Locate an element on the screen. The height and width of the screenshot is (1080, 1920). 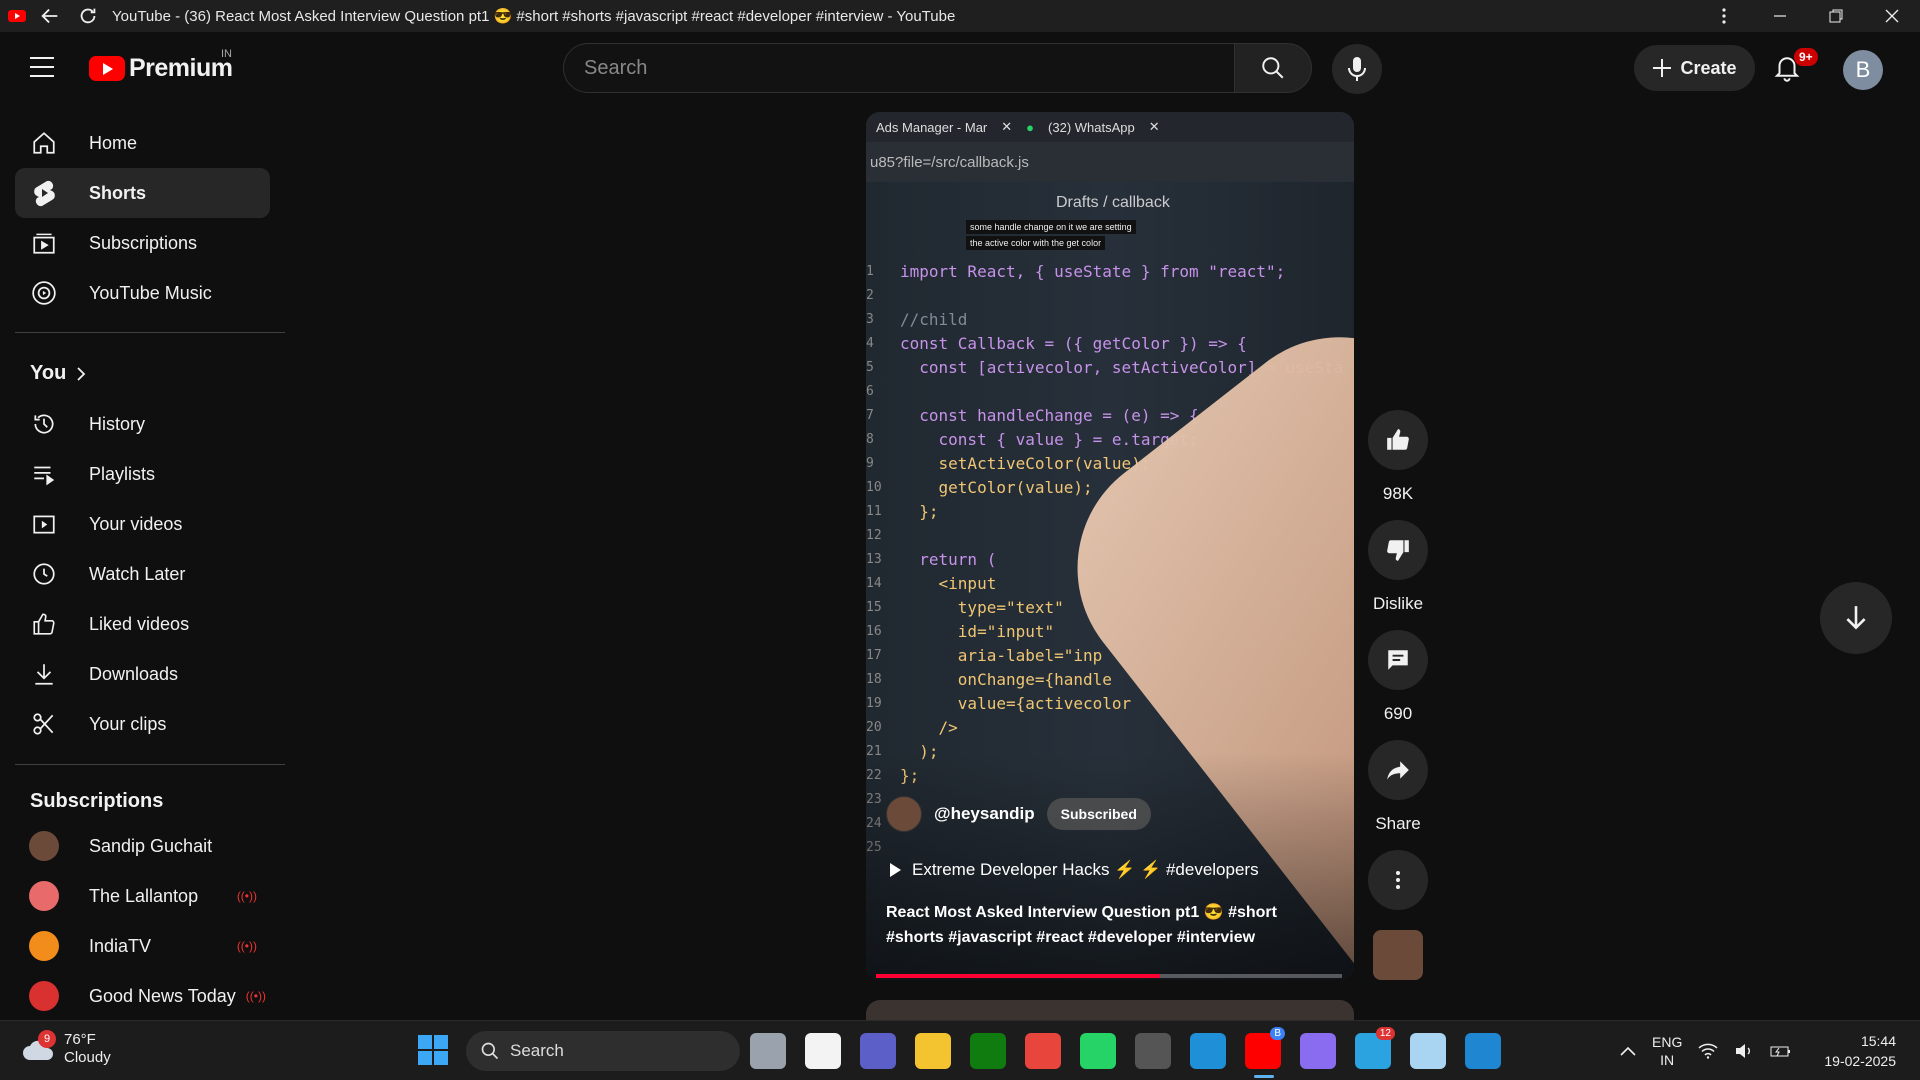
weather-desc: Cloudy is located at coordinates (87, 1057).